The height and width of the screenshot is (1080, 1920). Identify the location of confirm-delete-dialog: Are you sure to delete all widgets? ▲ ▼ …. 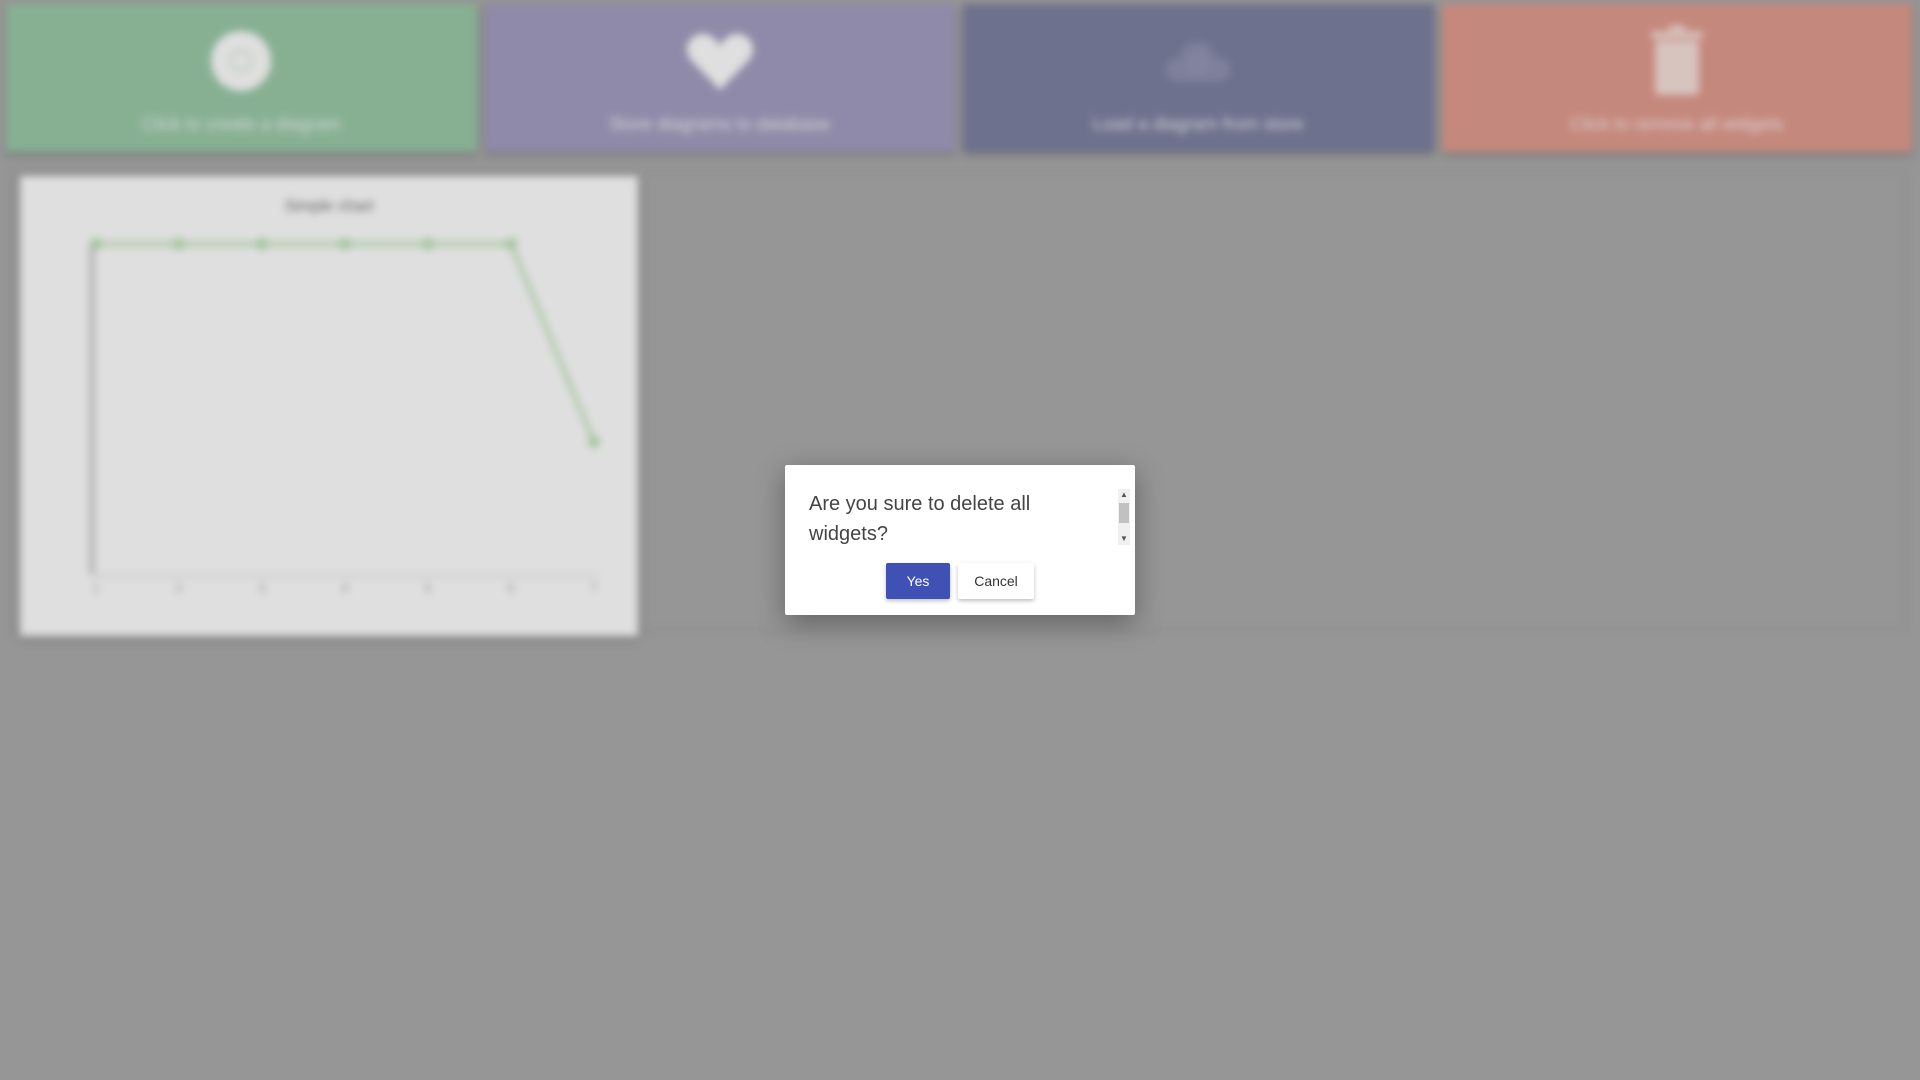
(960, 540).